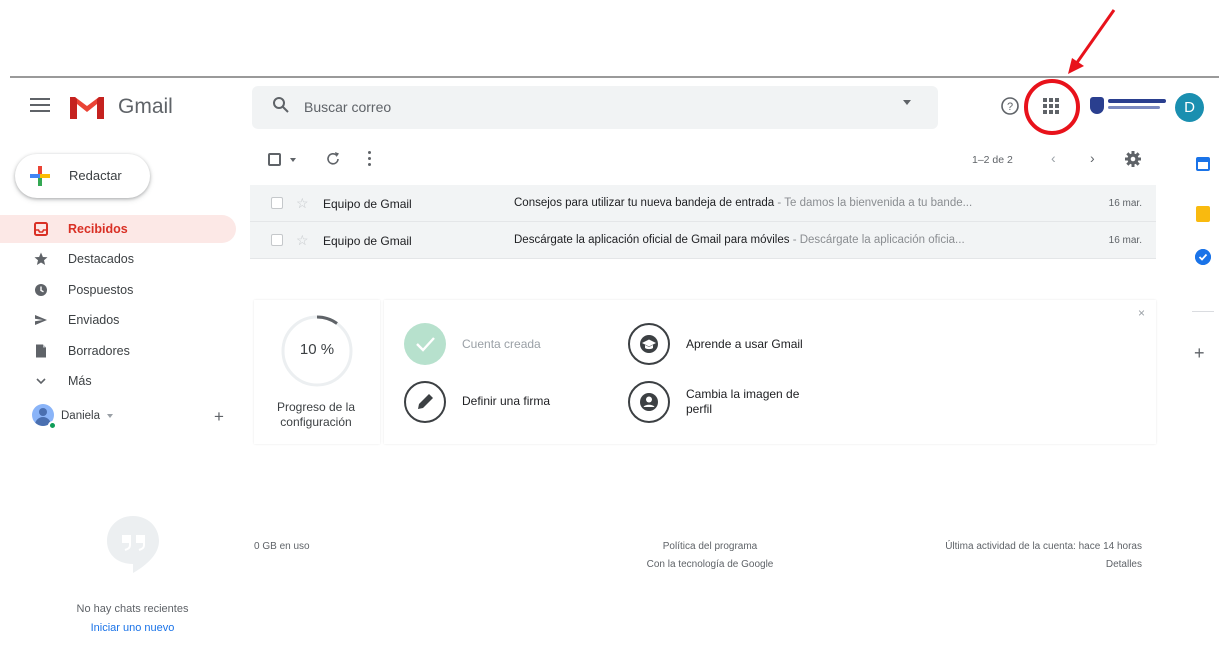 This screenshot has width=1219, height=667. Describe the element at coordinates (1141, 313) in the screenshot. I see `close-icon: ×` at that location.